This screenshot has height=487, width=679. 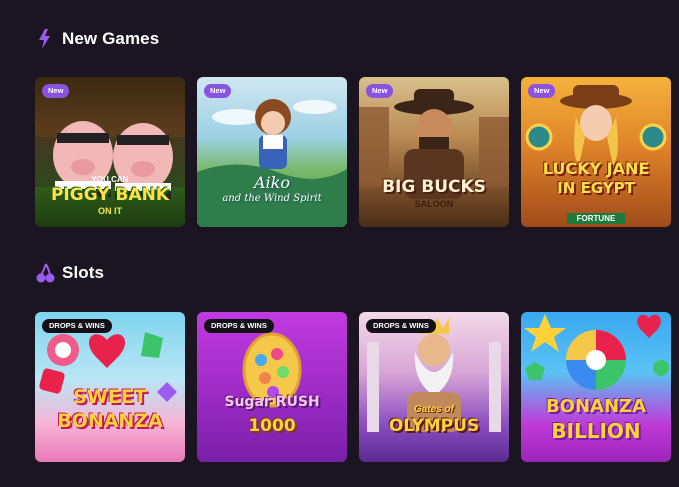 I want to click on slots-header: Slots, so click(x=70, y=273).